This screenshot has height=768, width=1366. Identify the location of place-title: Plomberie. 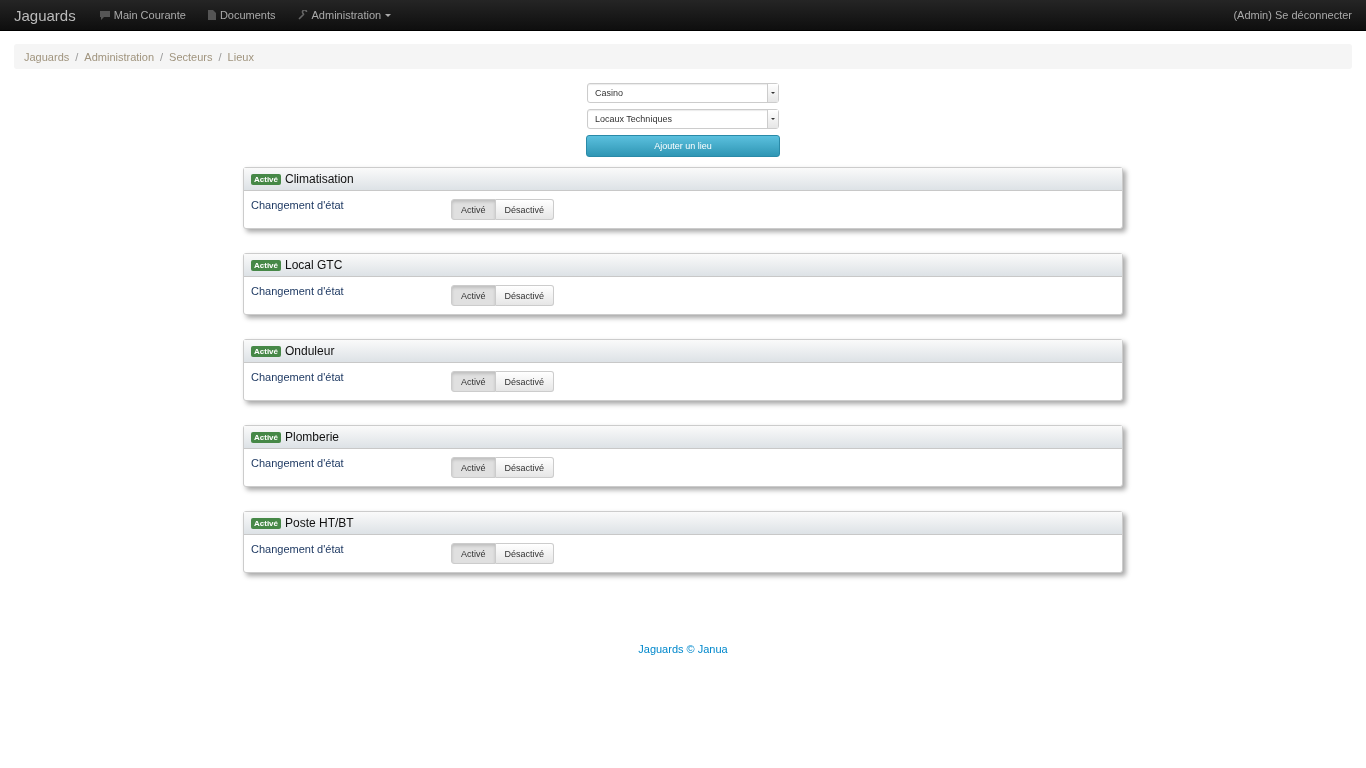
(312, 437).